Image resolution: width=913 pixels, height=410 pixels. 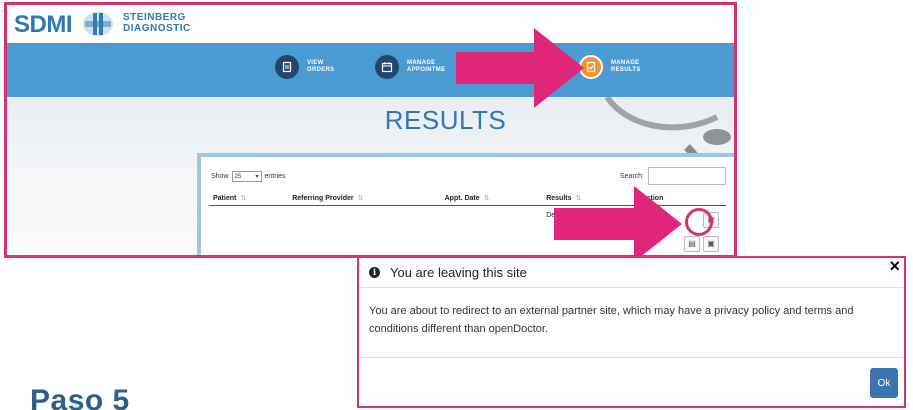 I want to click on calendar-icon, so click(x=387, y=67).